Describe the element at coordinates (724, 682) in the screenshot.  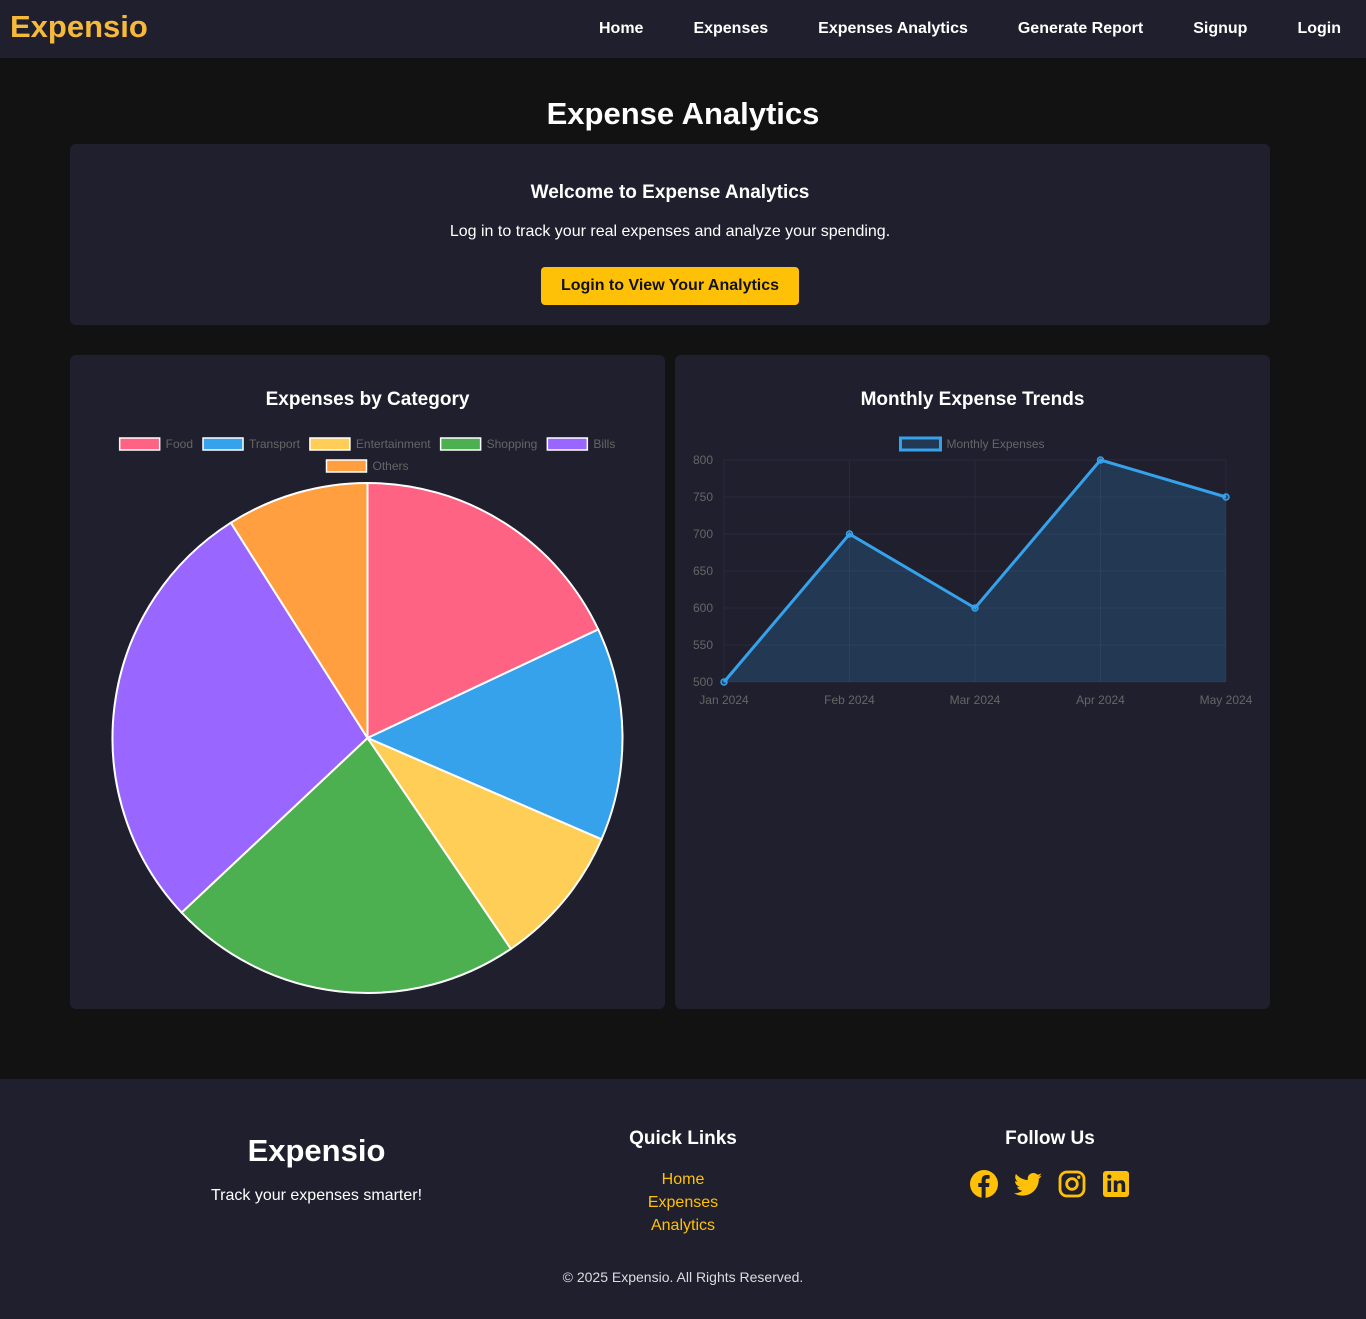
I see `data-point-jan-2024` at that location.